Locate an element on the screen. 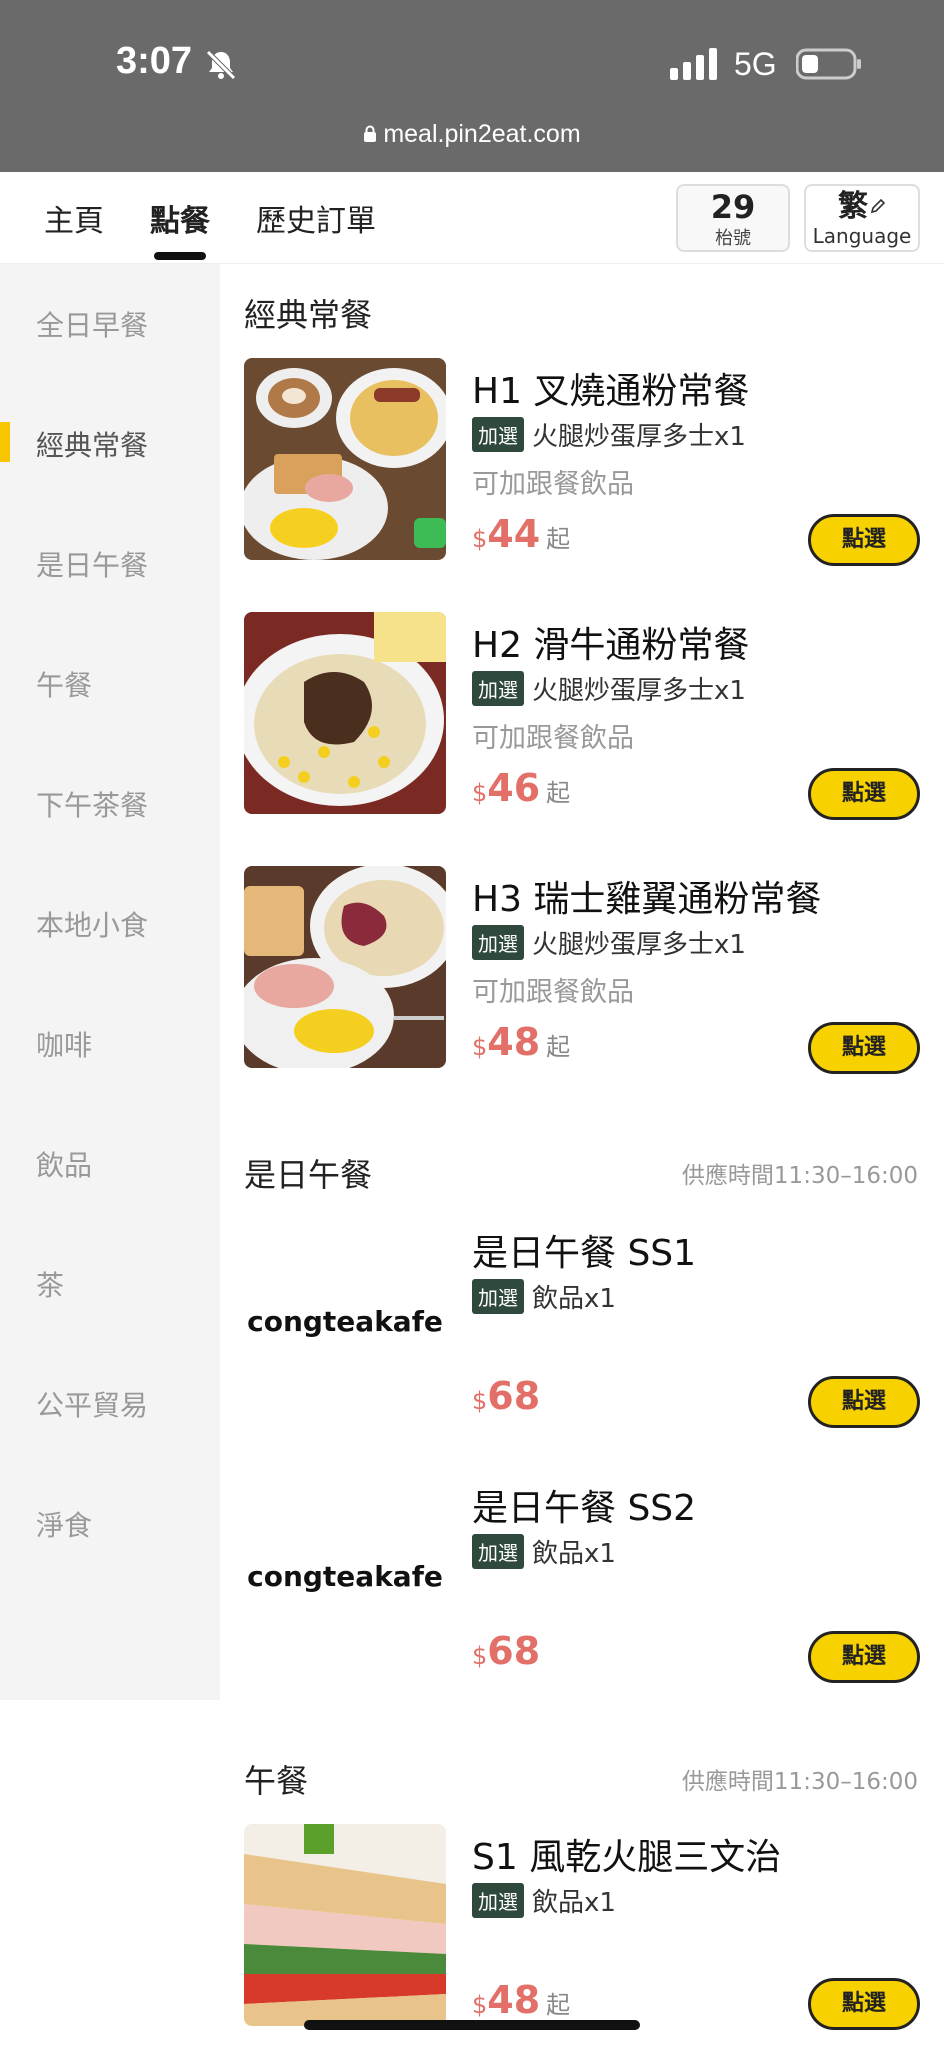 The width and height of the screenshot is (944, 2048). active-tab-indicator is located at coordinates (180, 256).